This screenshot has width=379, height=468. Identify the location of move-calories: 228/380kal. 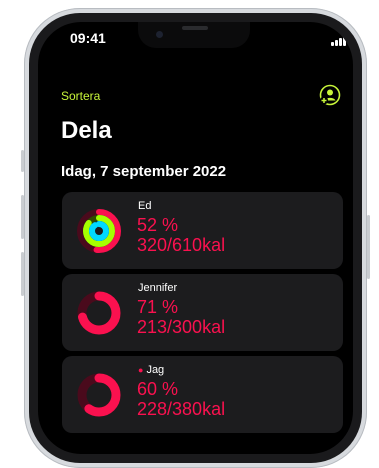
(181, 409).